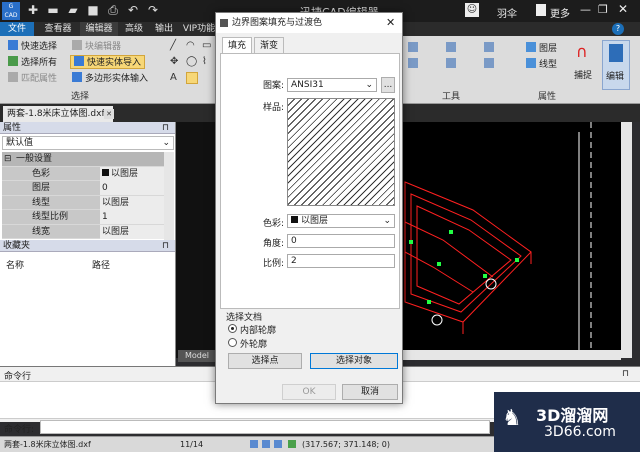  I want to click on polygon-entity-input-button: 多边形实体输入, so click(110, 79).